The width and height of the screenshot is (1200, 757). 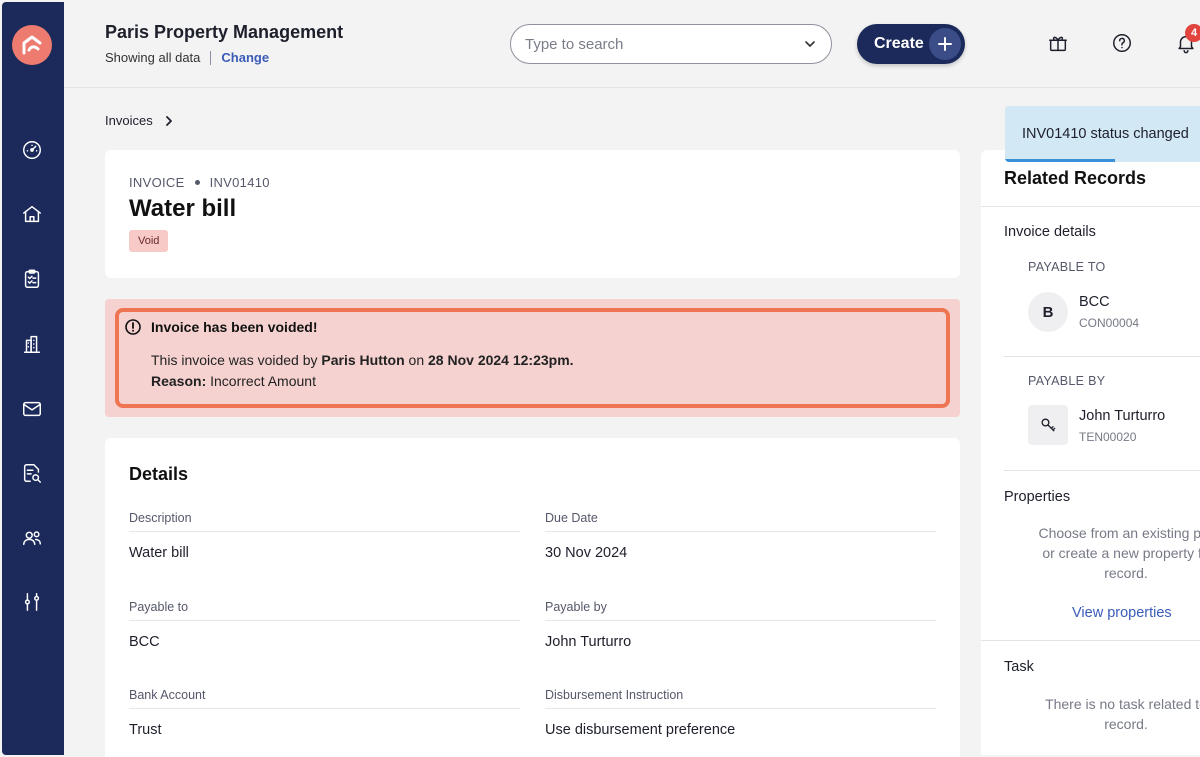 What do you see at coordinates (586, 553) in the screenshot?
I see `field-value: 30 Nov 2024` at bounding box center [586, 553].